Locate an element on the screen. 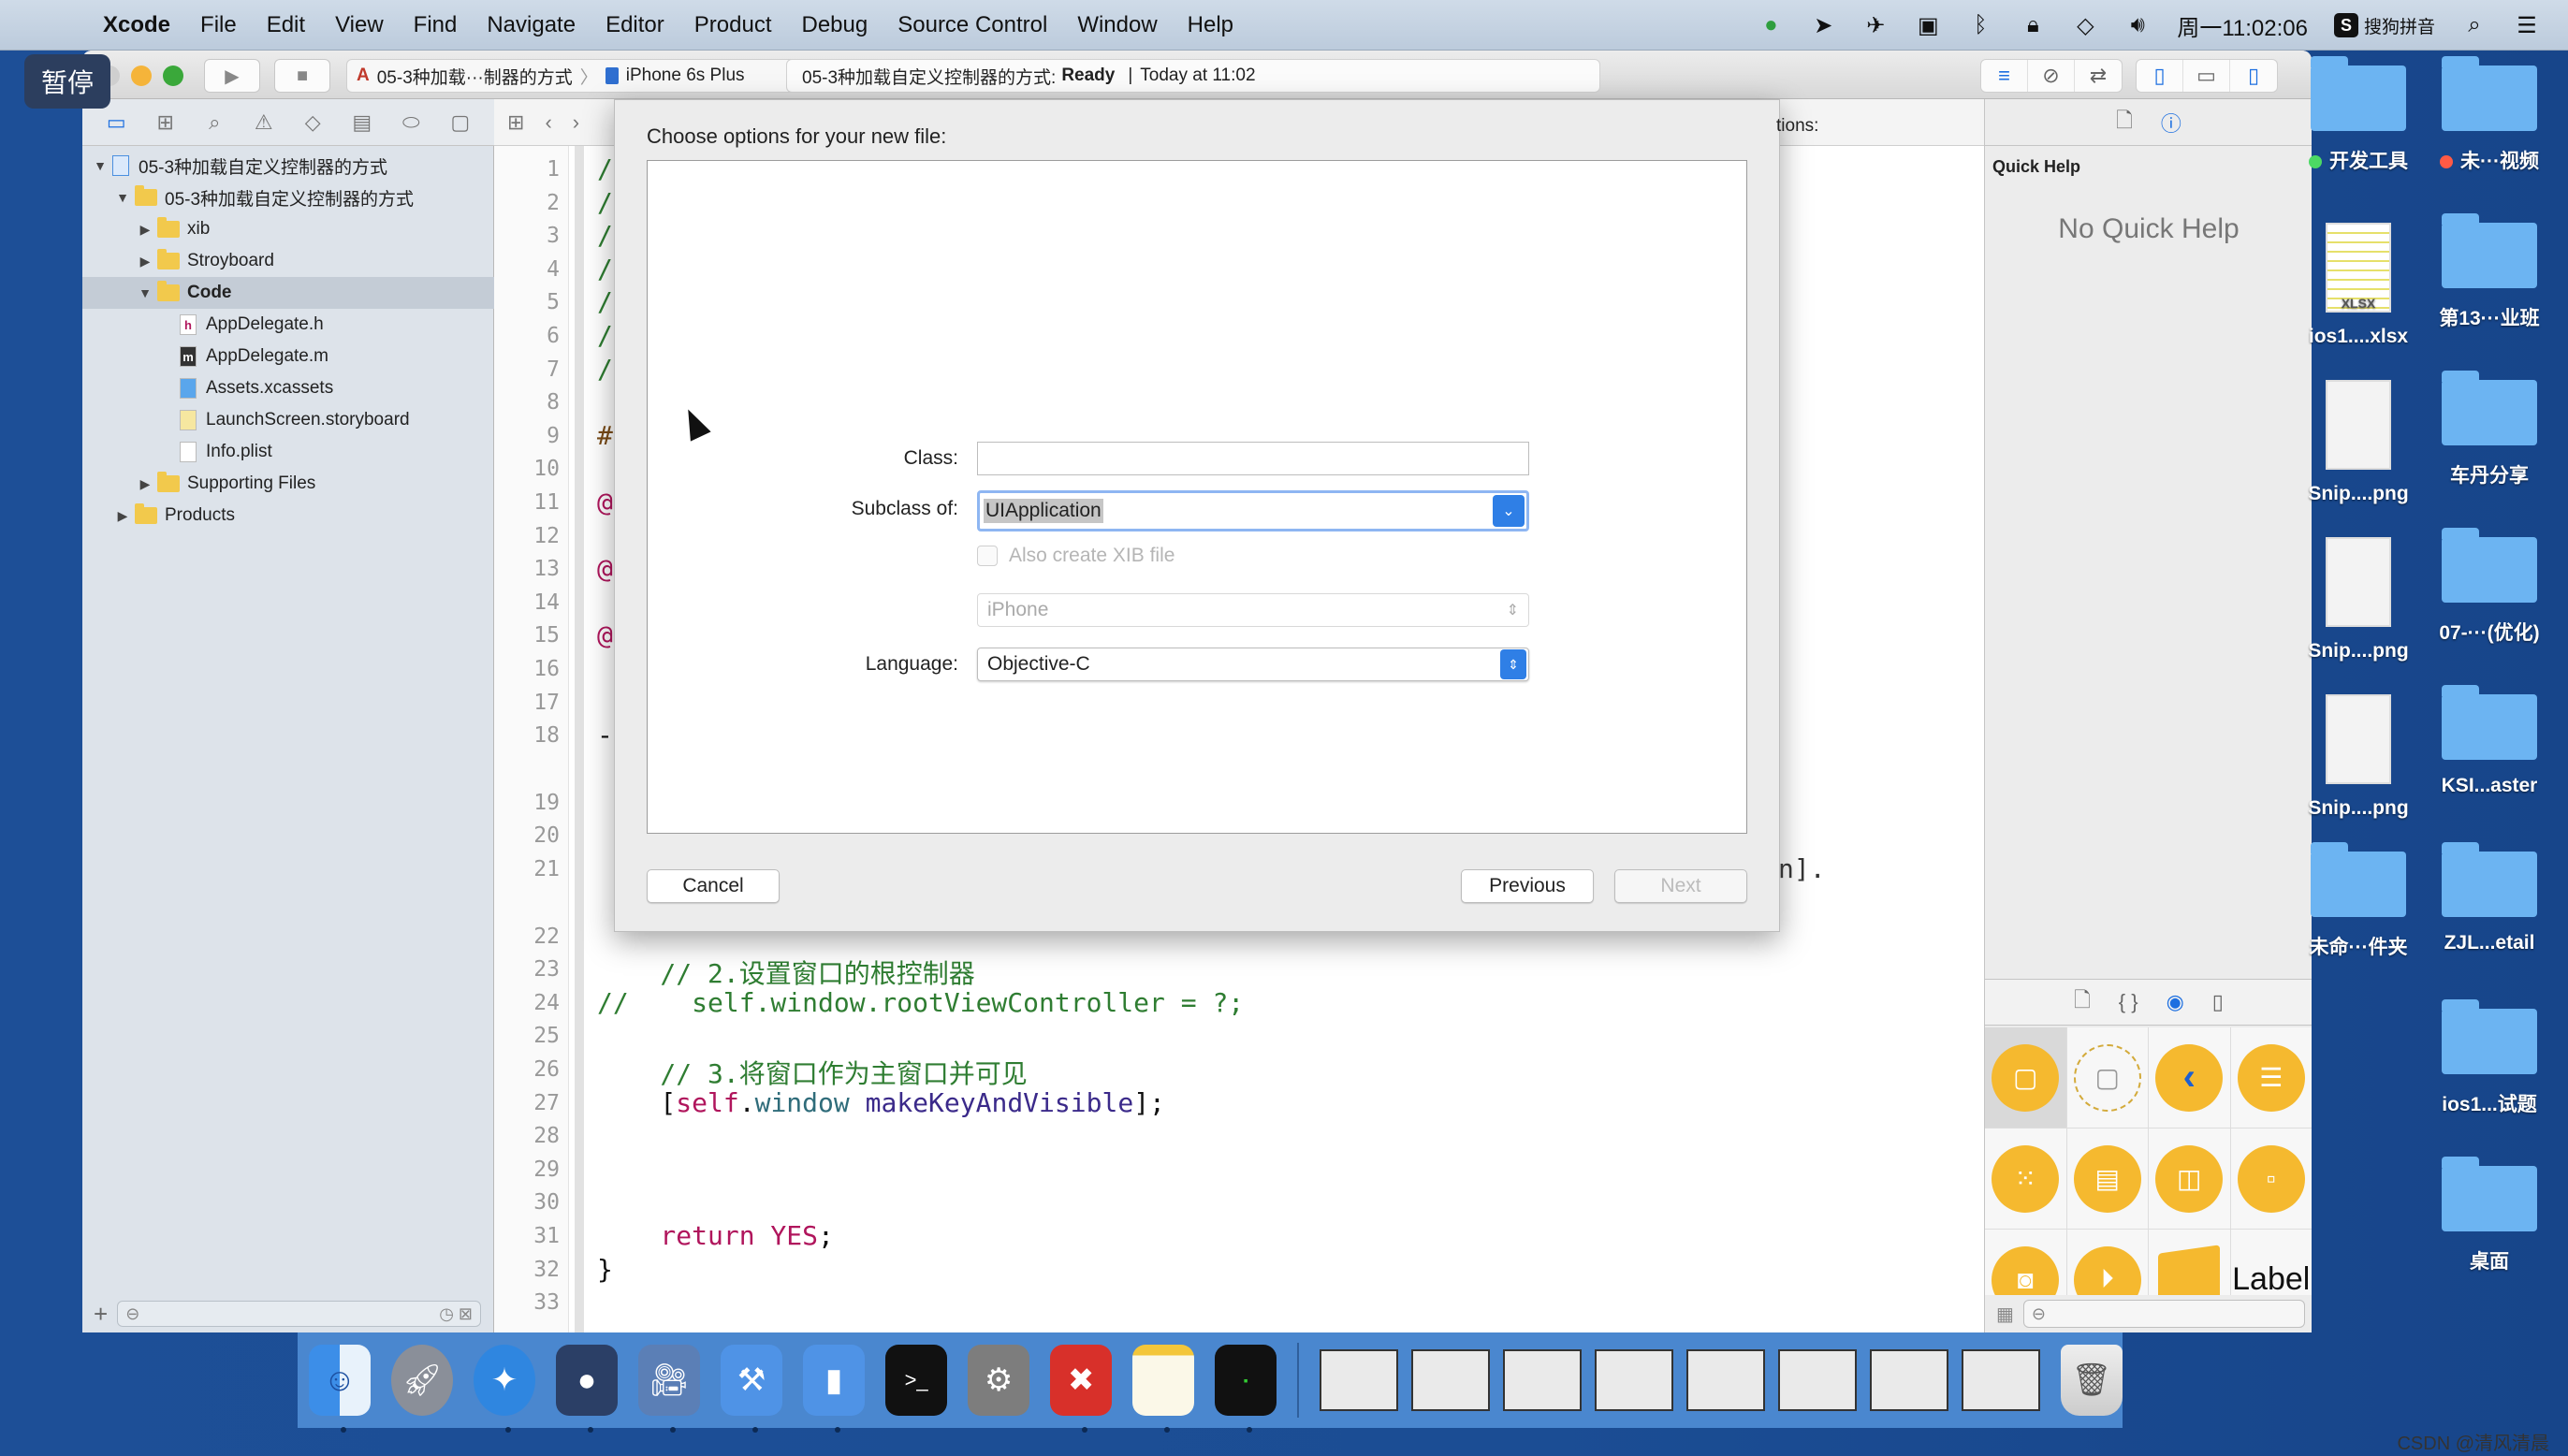  desktop-item: 车丹分享 is located at coordinates (2489, 429).